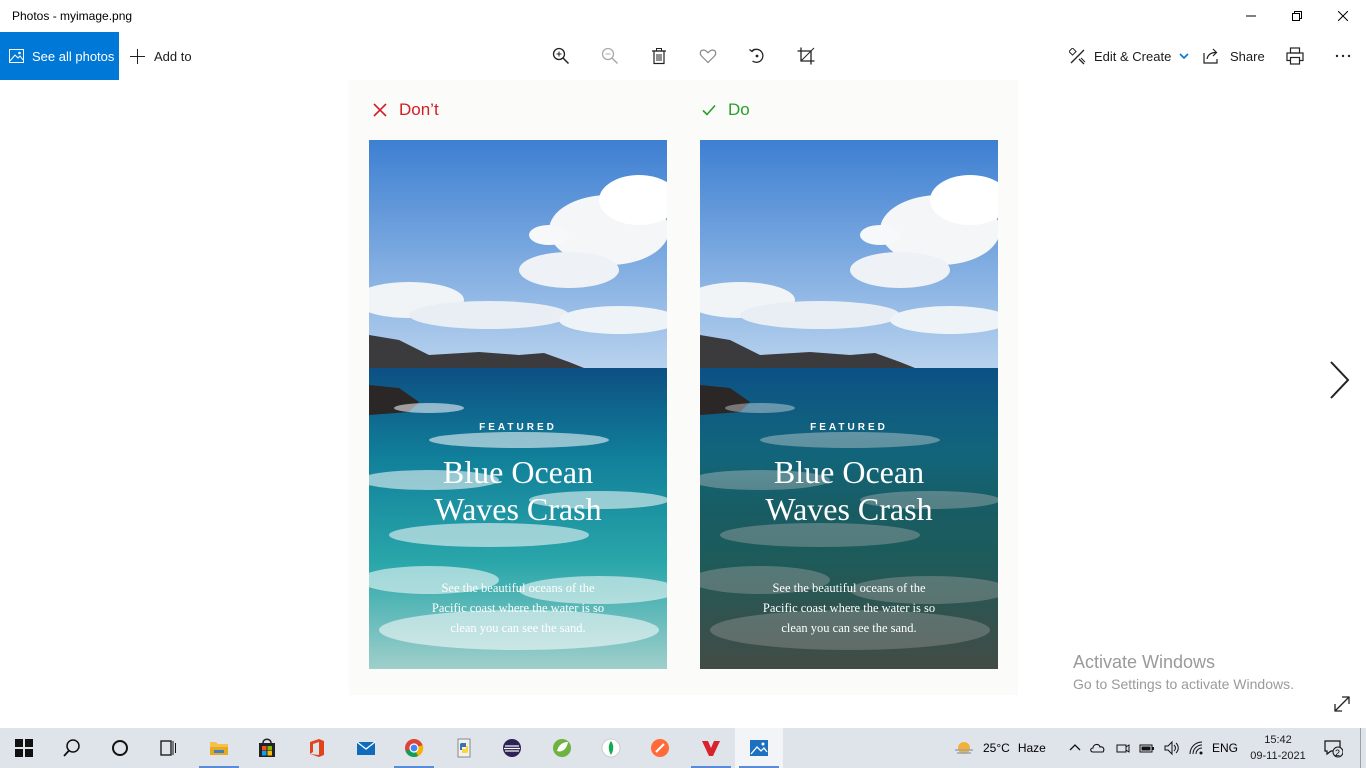 Image resolution: width=1366 pixels, height=768 pixels. Describe the element at coordinates (996, 748) in the screenshot. I see `weather-temp: 25°C` at that location.